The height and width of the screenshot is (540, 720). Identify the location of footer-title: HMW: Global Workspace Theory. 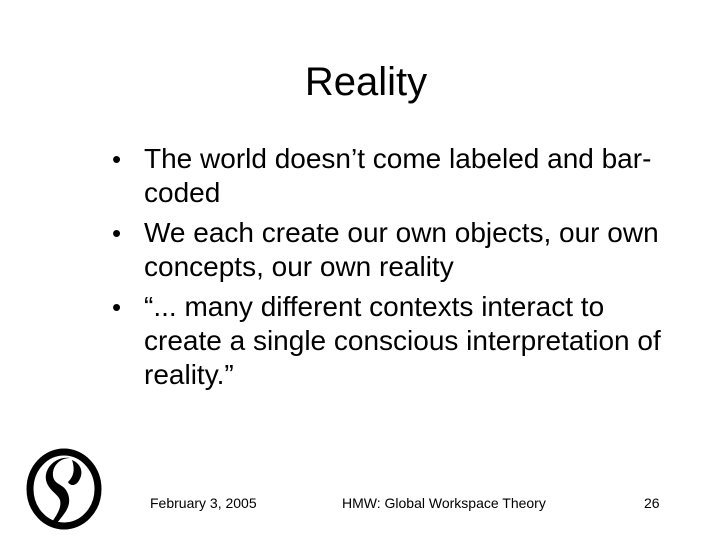
(444, 503).